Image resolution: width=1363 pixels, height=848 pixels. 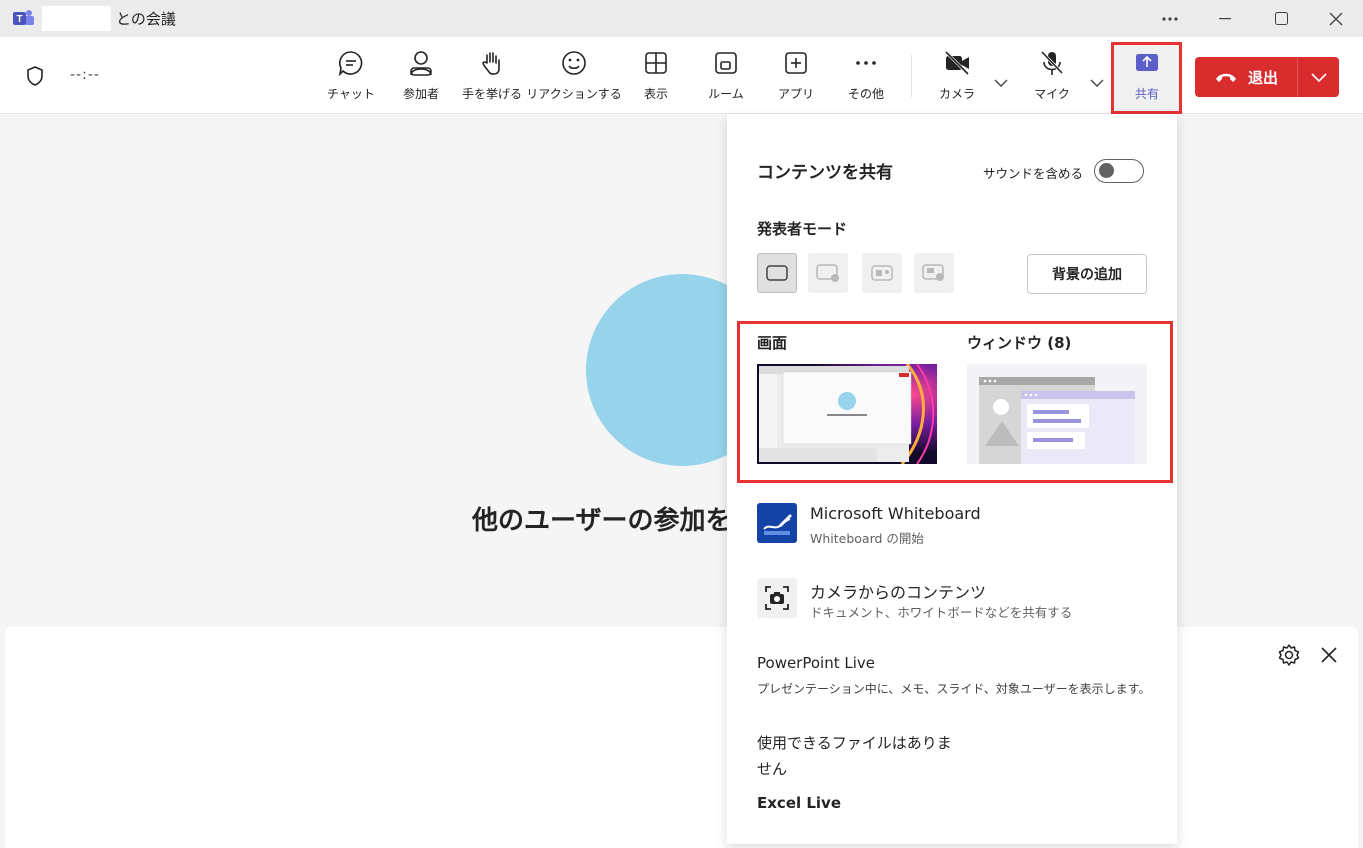 I want to click on camera-label: カメラ, so click(x=956, y=94).